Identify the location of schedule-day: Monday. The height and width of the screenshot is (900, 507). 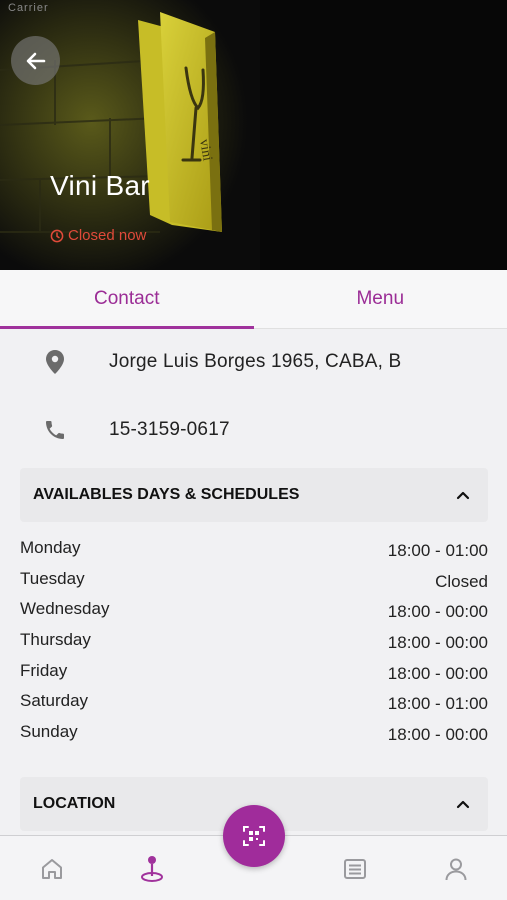
(50, 547).